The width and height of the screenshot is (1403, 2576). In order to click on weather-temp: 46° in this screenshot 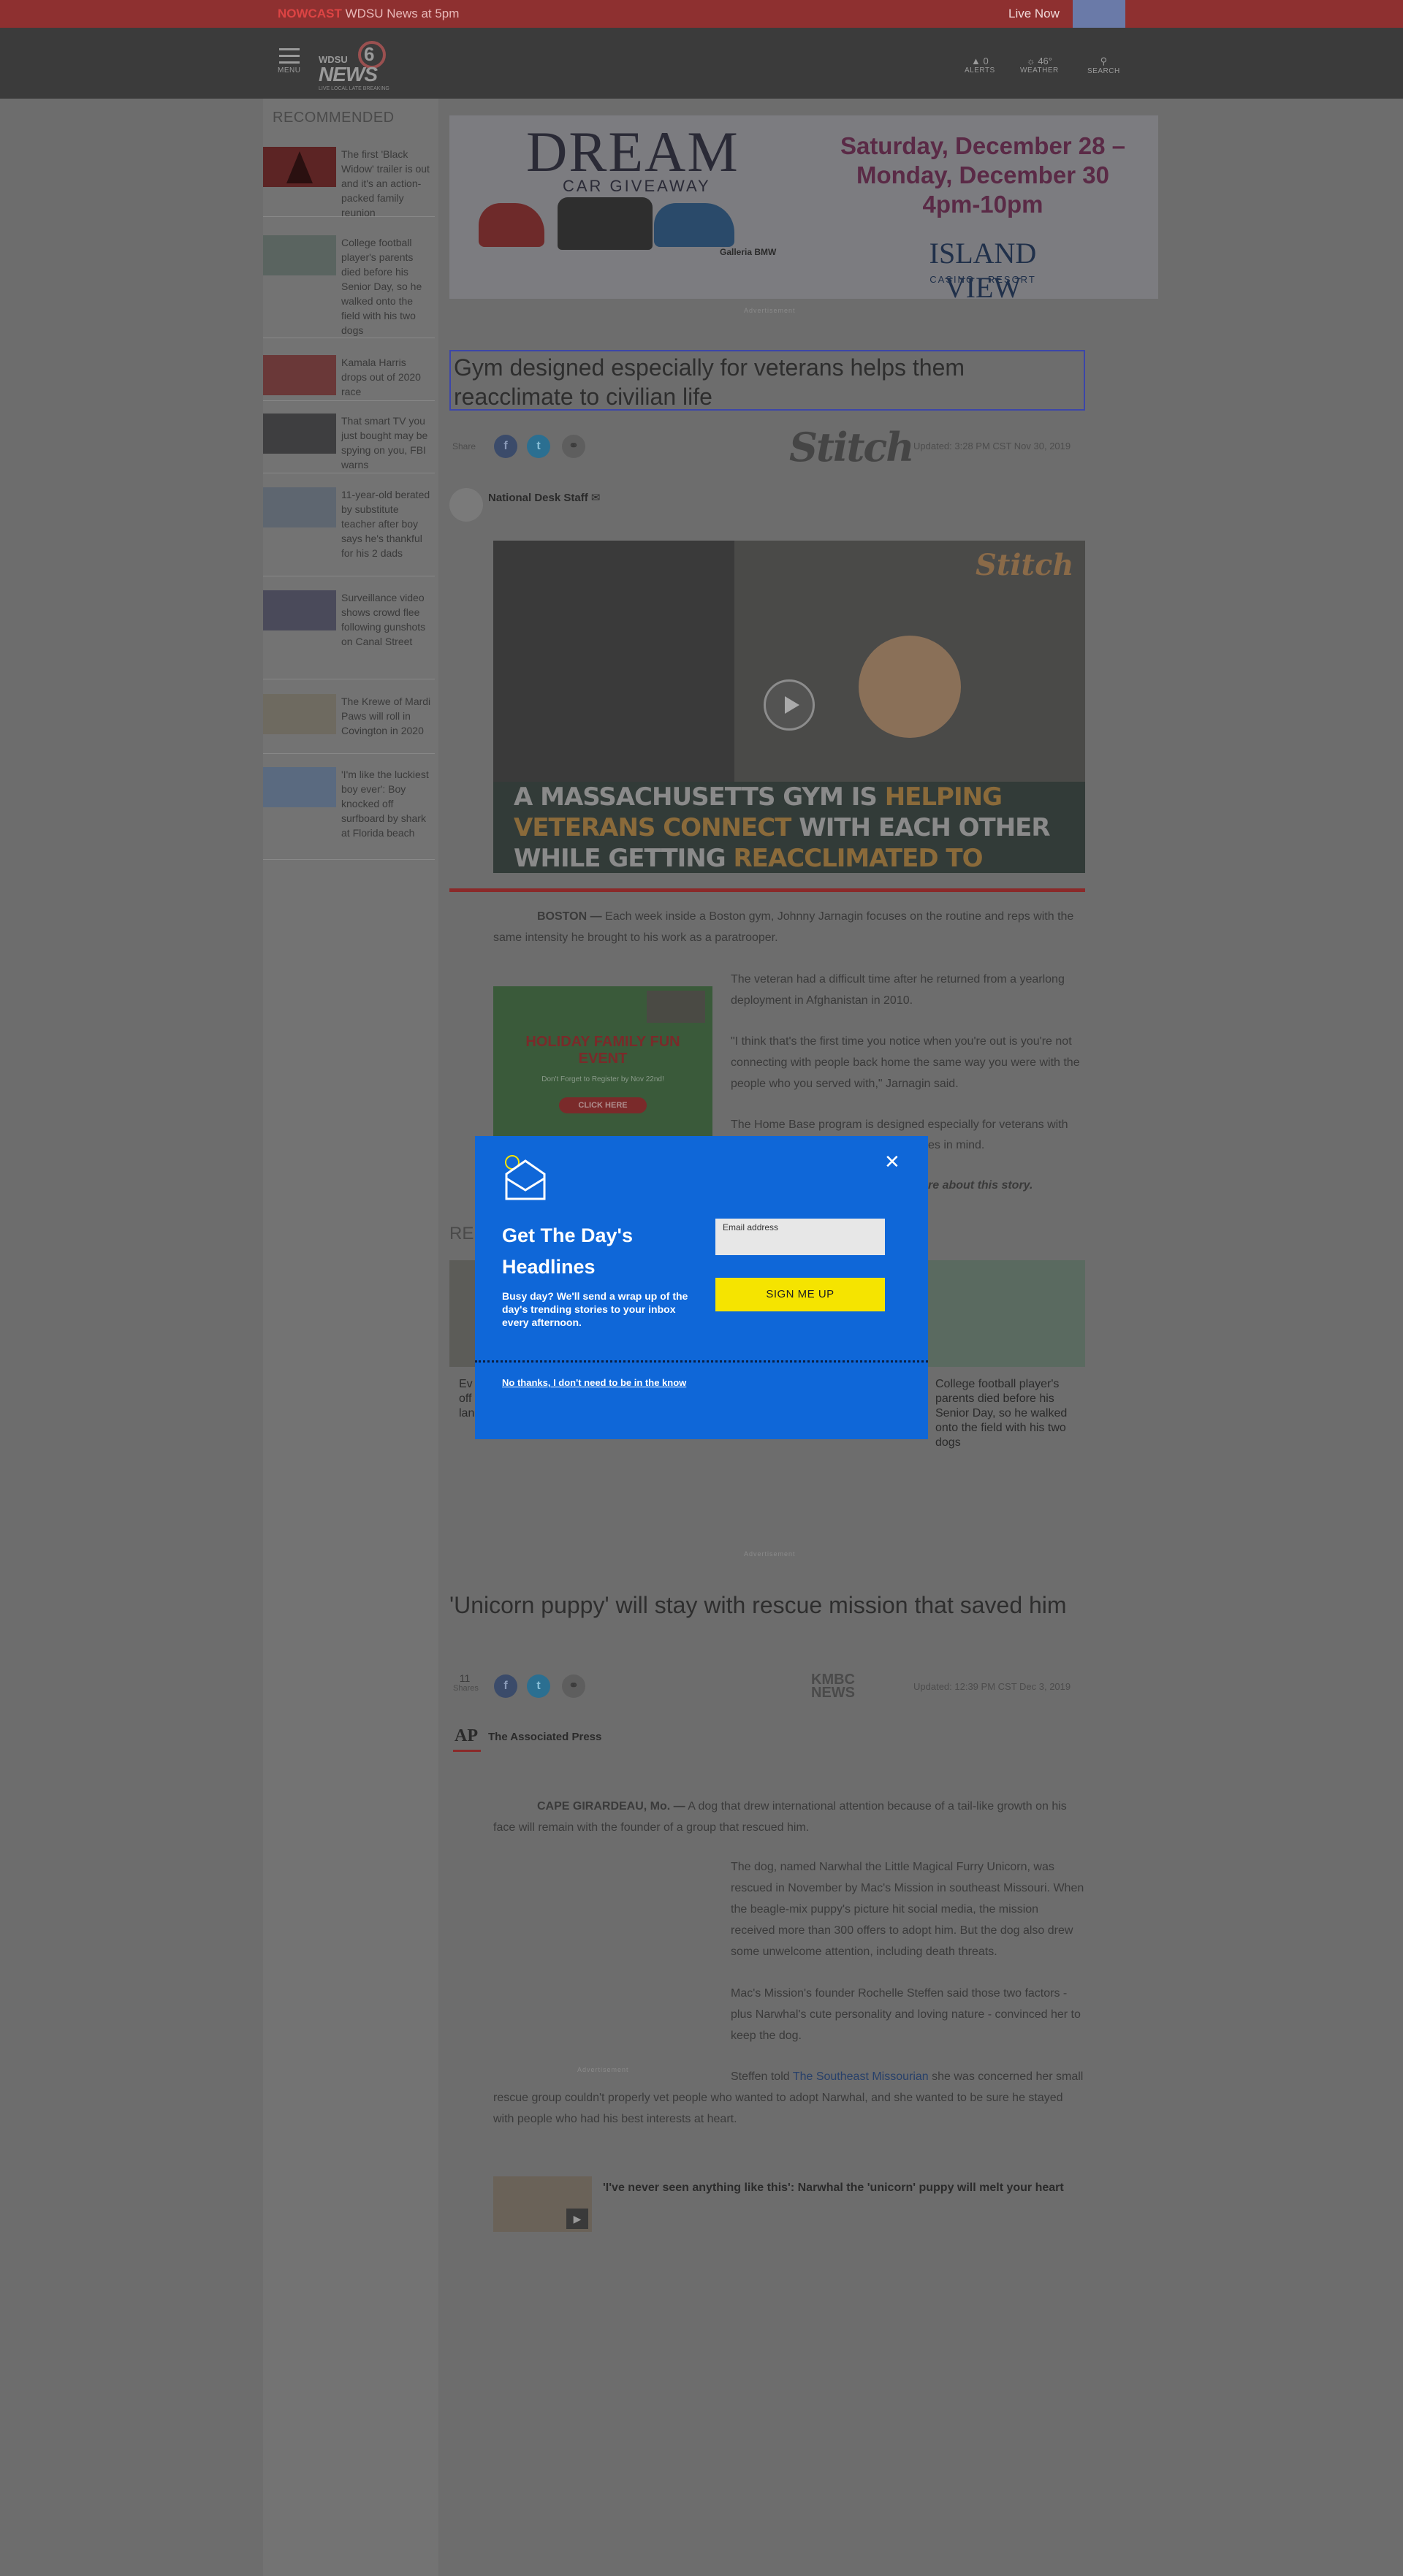, I will do `click(1045, 61)`.